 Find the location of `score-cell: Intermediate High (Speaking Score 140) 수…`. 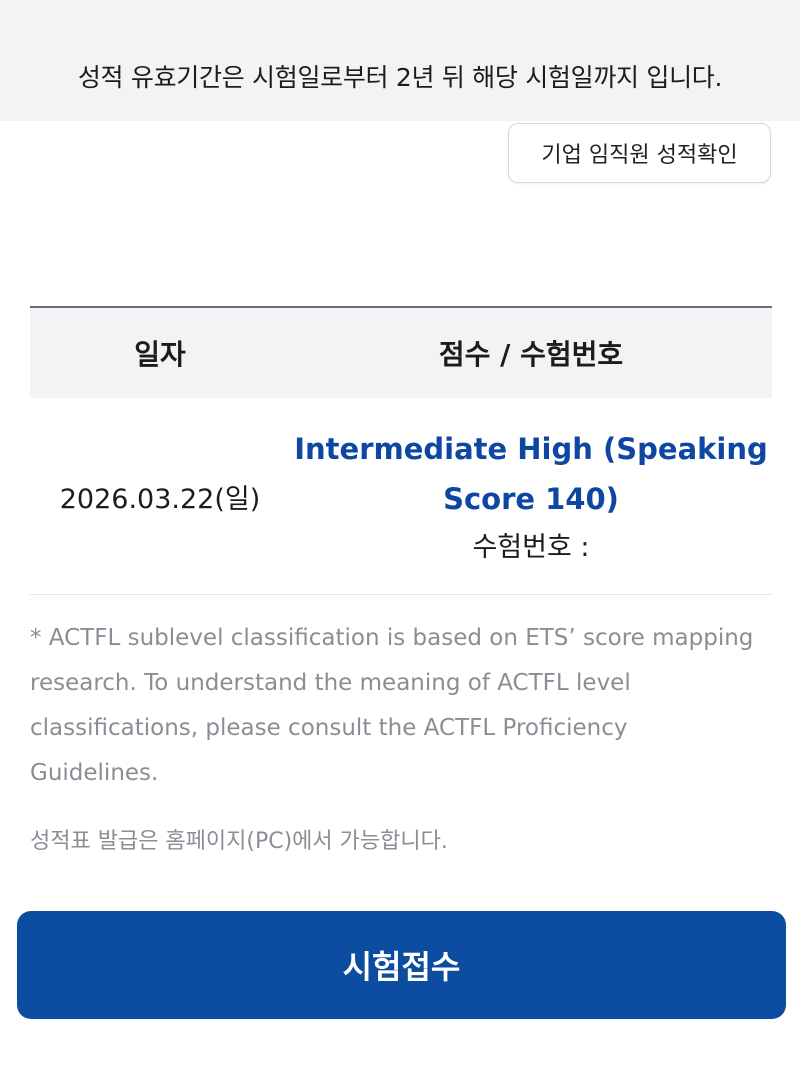

score-cell: Intermediate High (Speaking Score 140) 수… is located at coordinates (531, 496).